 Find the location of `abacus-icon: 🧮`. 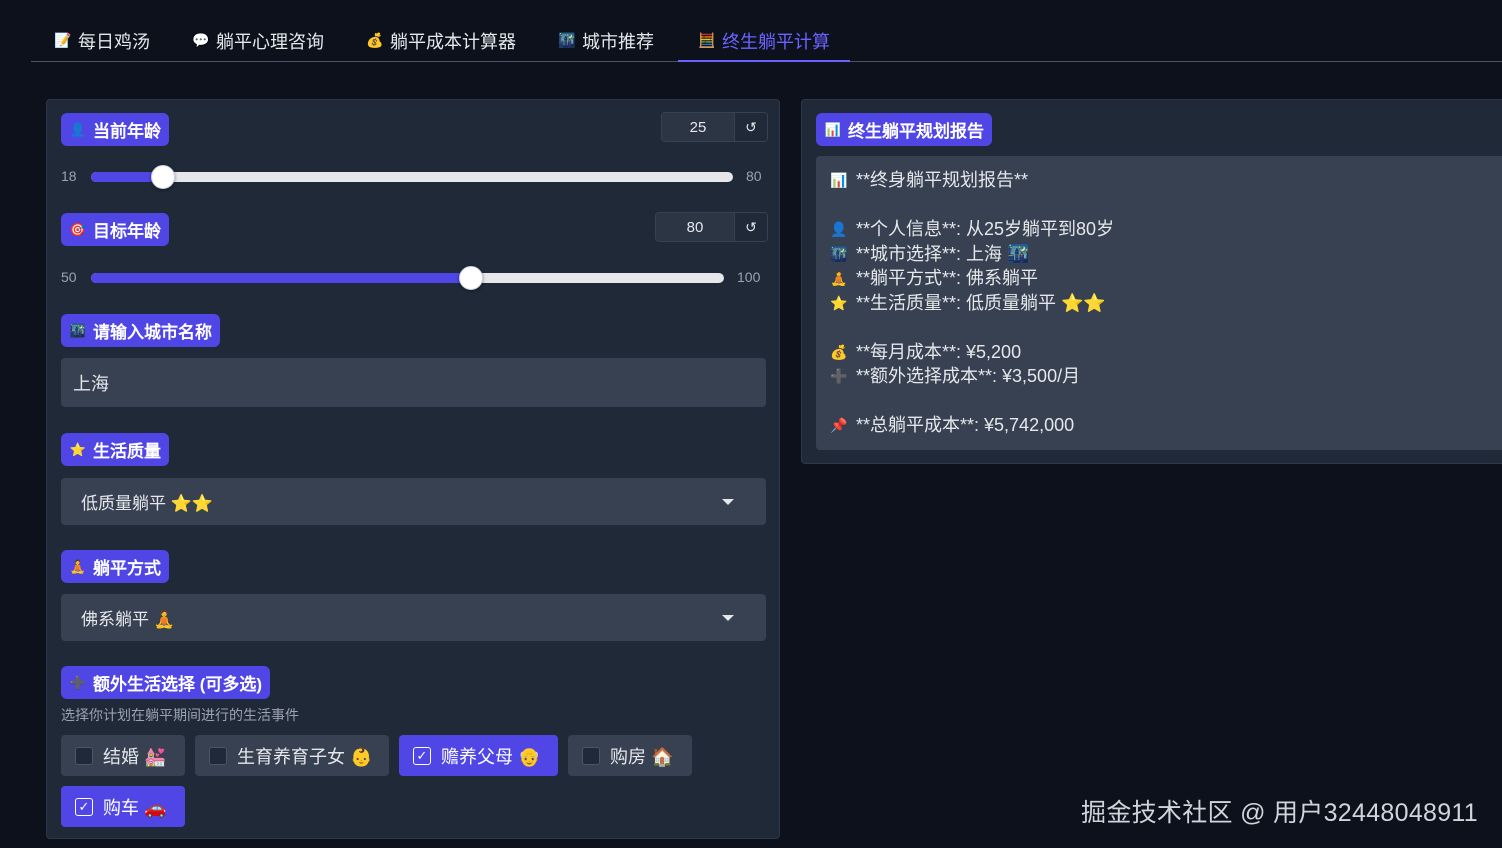

abacus-icon: 🧮 is located at coordinates (707, 40).